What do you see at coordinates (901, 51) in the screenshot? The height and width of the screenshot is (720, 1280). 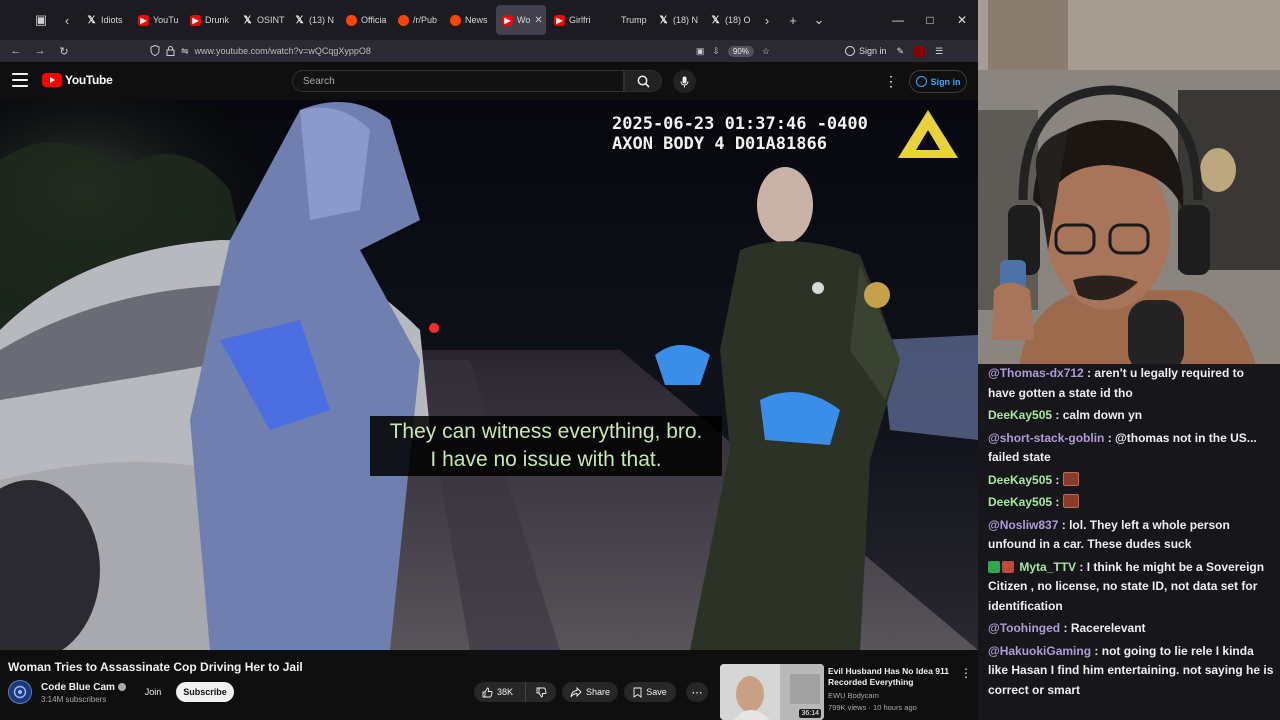 I see `extensions-icon: ✎` at bounding box center [901, 51].